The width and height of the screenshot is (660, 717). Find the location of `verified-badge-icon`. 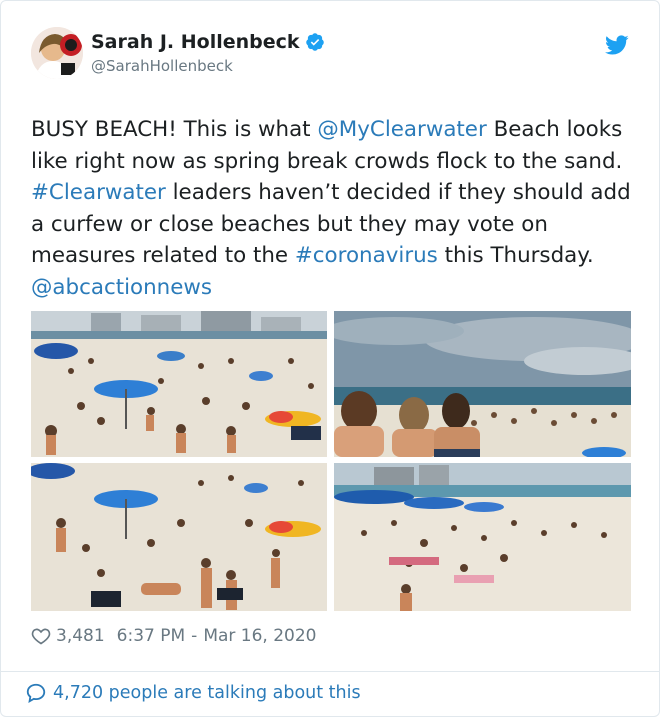

verified-badge-icon is located at coordinates (315, 42).